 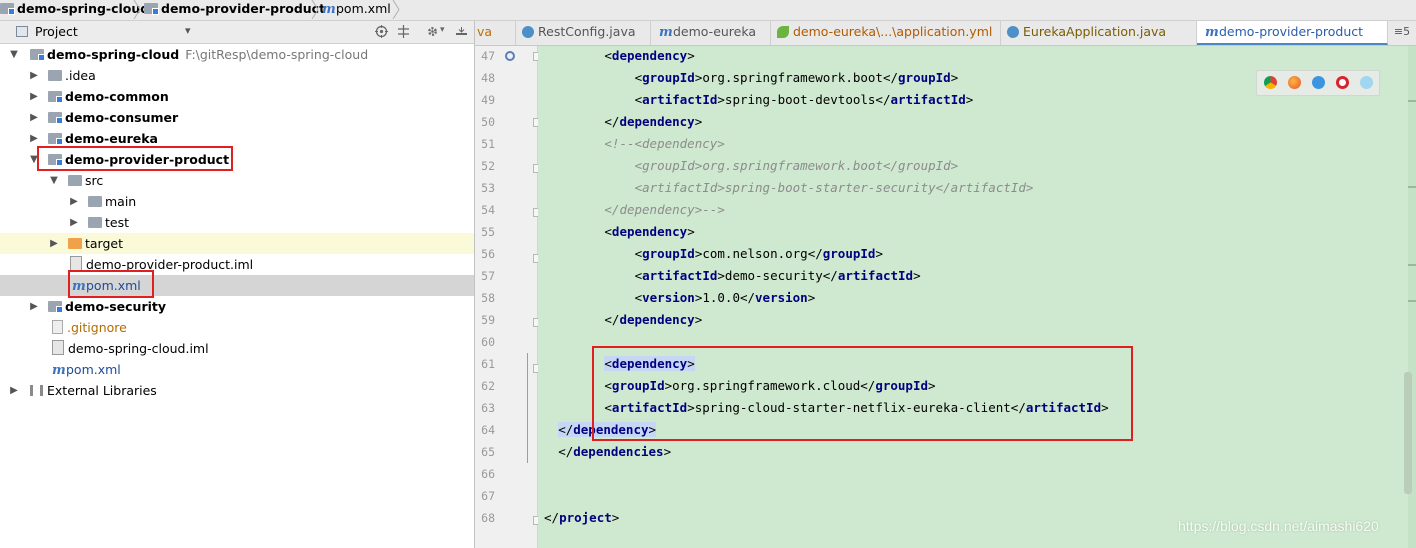 What do you see at coordinates (1294, 82) in the screenshot?
I see `firefox-icon` at bounding box center [1294, 82].